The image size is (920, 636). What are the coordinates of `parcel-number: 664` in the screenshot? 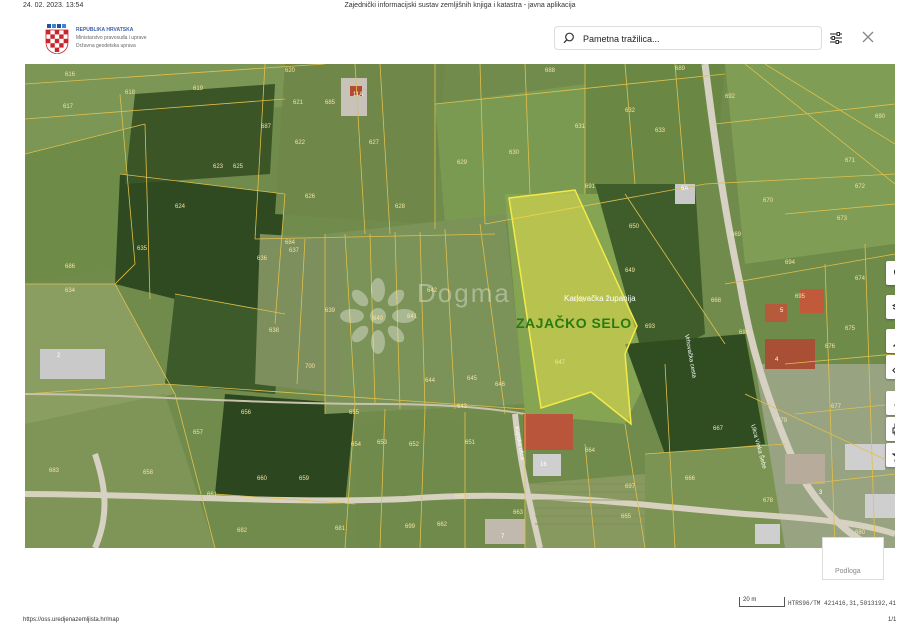 It's located at (590, 451).